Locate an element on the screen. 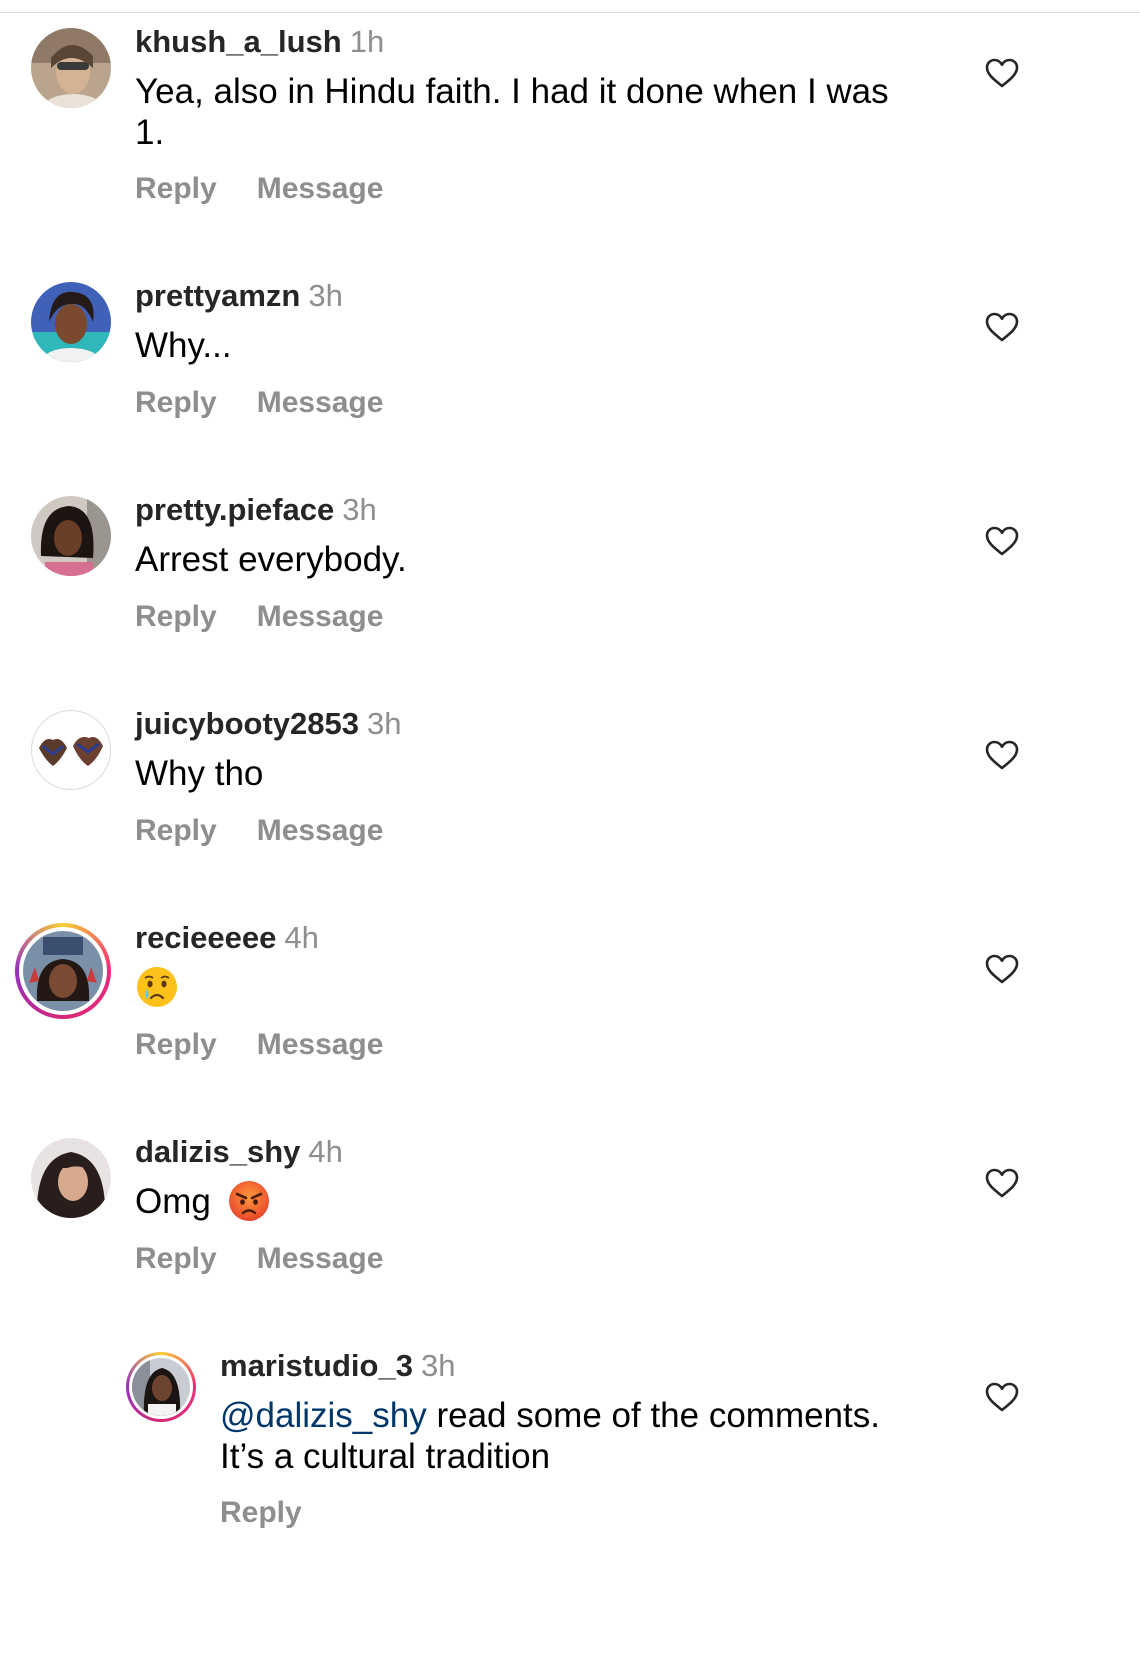  comment-text is located at coordinates (535, 986).